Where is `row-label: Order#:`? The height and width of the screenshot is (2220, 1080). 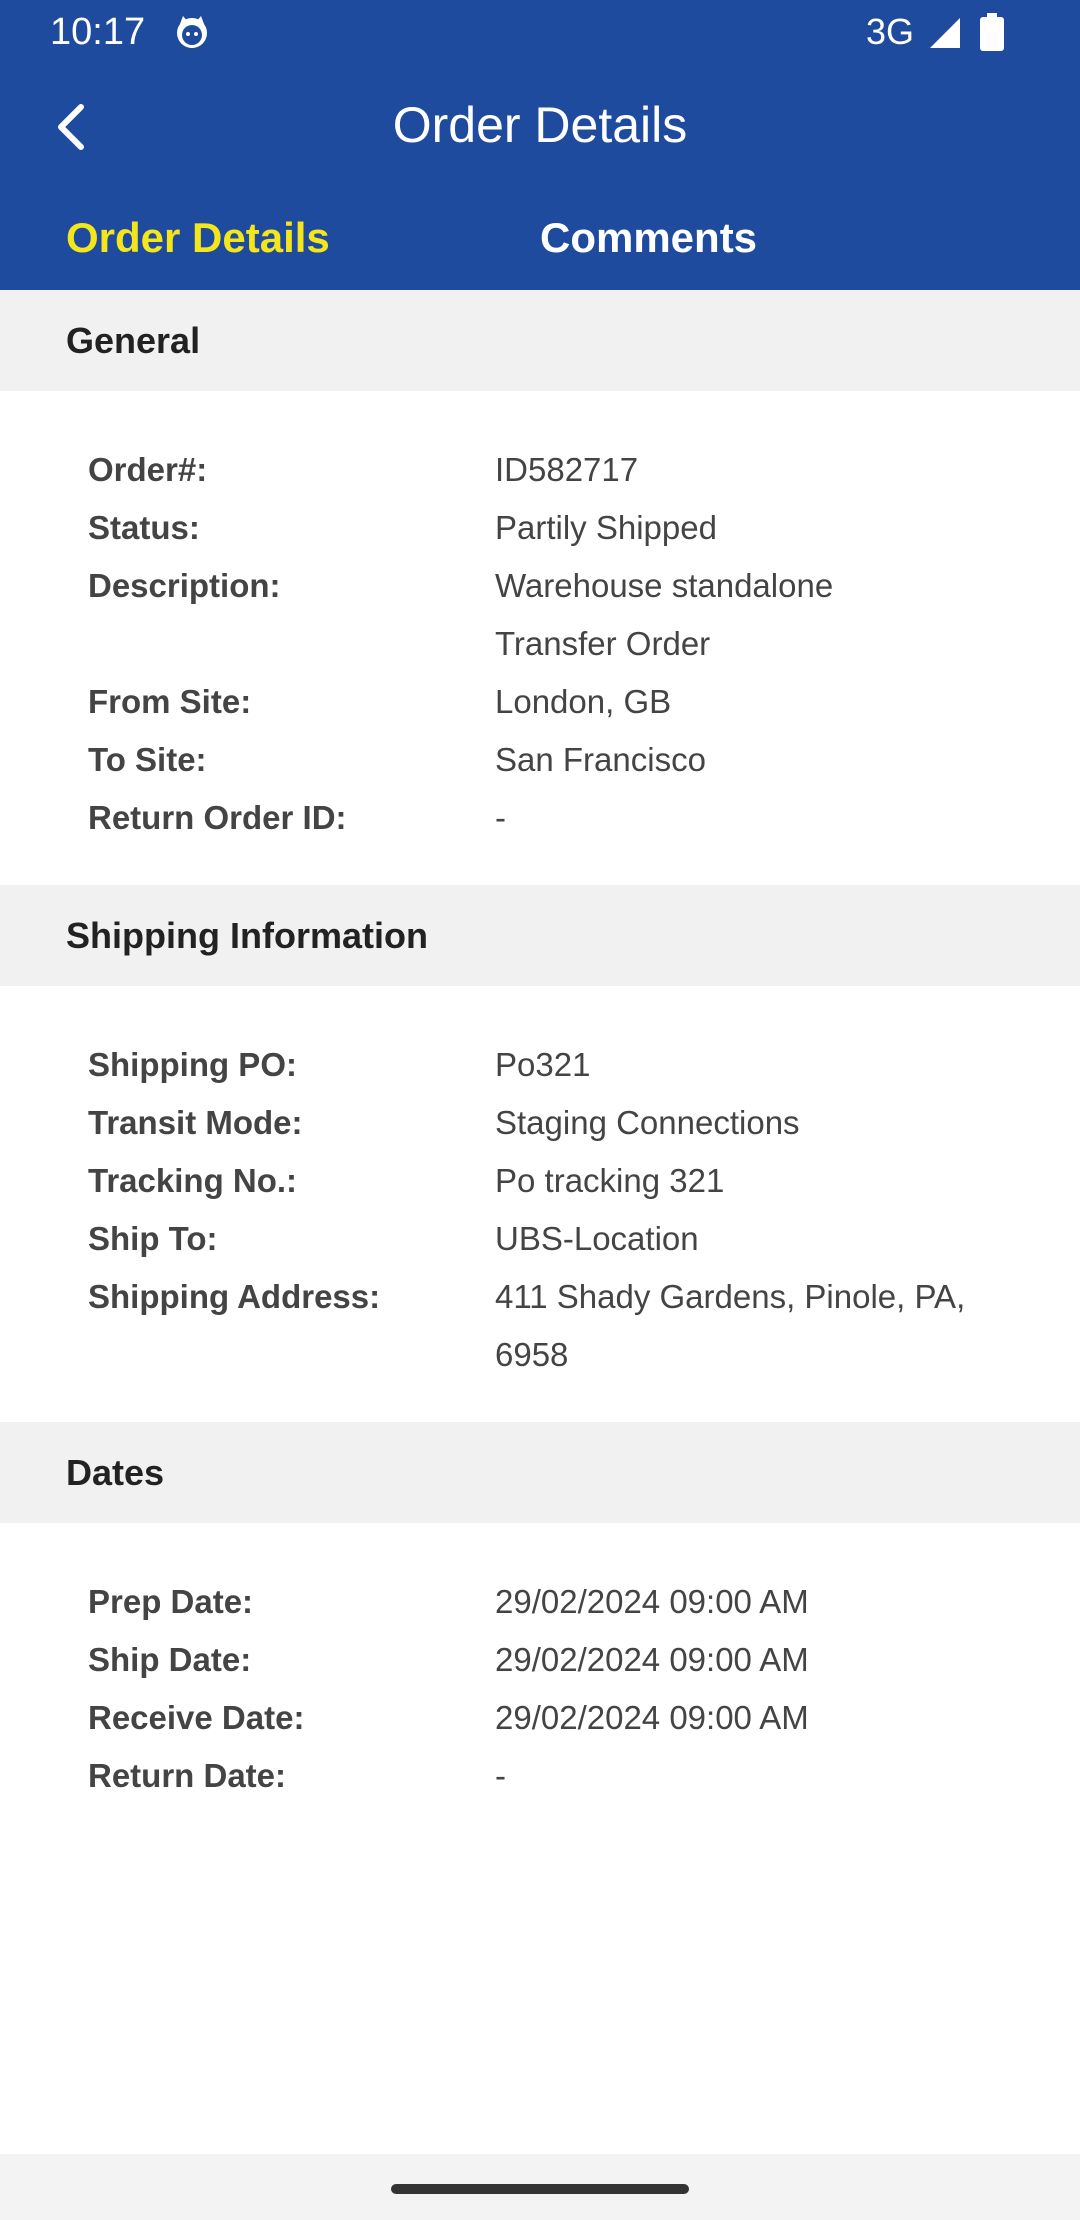
row-label: Order#: is located at coordinates (148, 469).